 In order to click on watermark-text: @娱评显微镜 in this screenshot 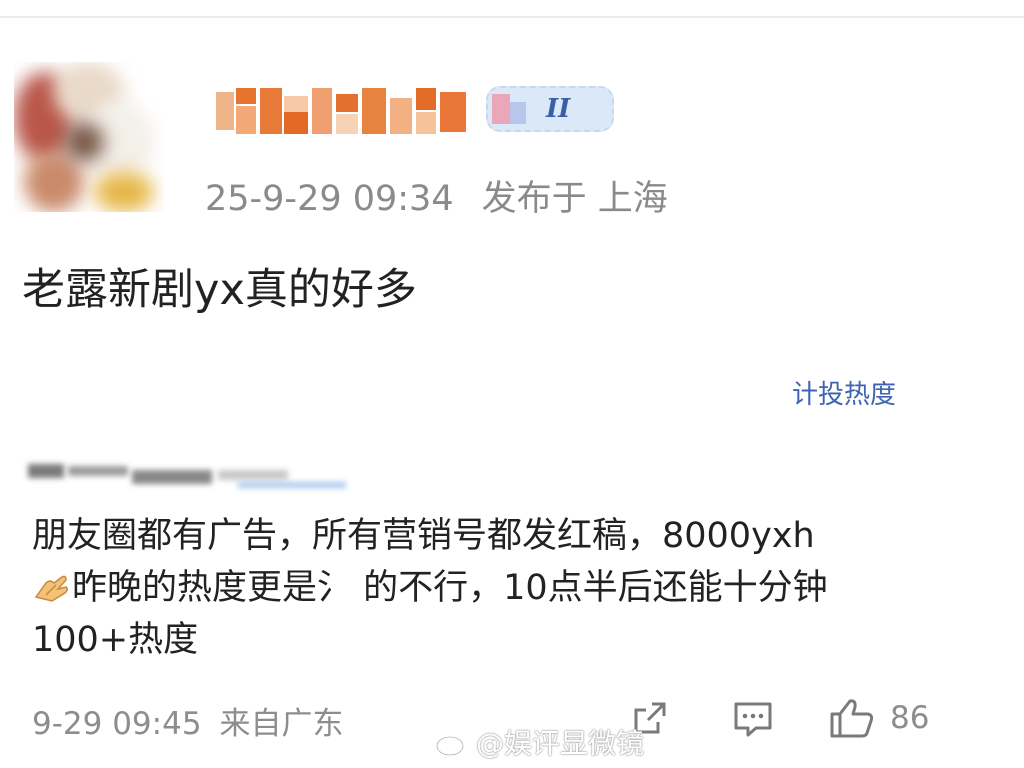, I will do `click(560, 743)`.